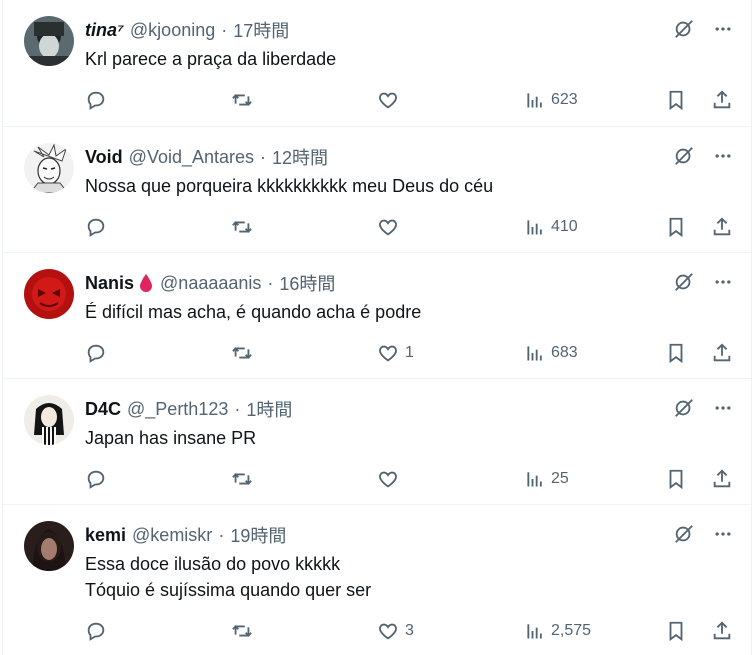  Describe the element at coordinates (300, 157) in the screenshot. I see `timestamp: 12時間` at that location.